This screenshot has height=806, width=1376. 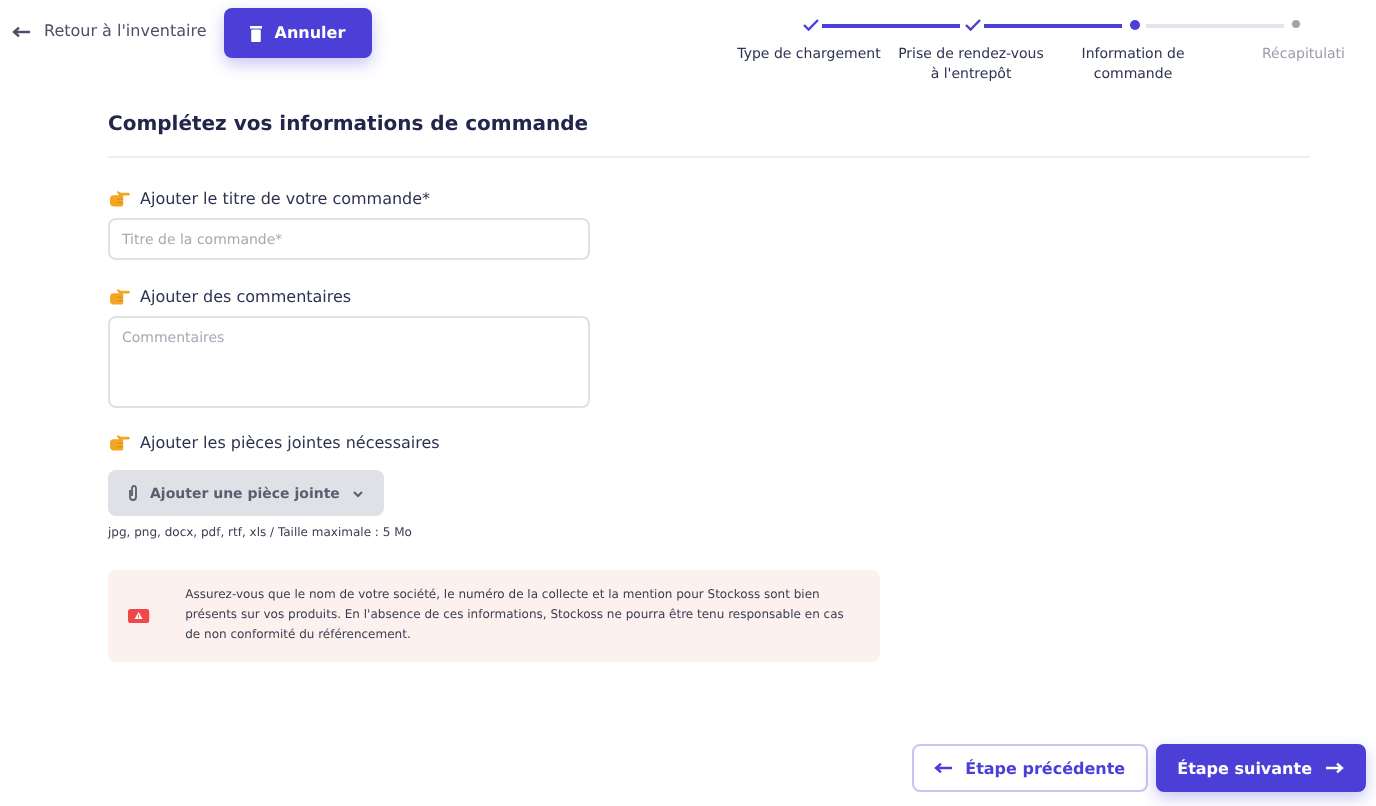 What do you see at coordinates (1029, 768) in the screenshot?
I see `previous-step-button: Étape précédente` at bounding box center [1029, 768].